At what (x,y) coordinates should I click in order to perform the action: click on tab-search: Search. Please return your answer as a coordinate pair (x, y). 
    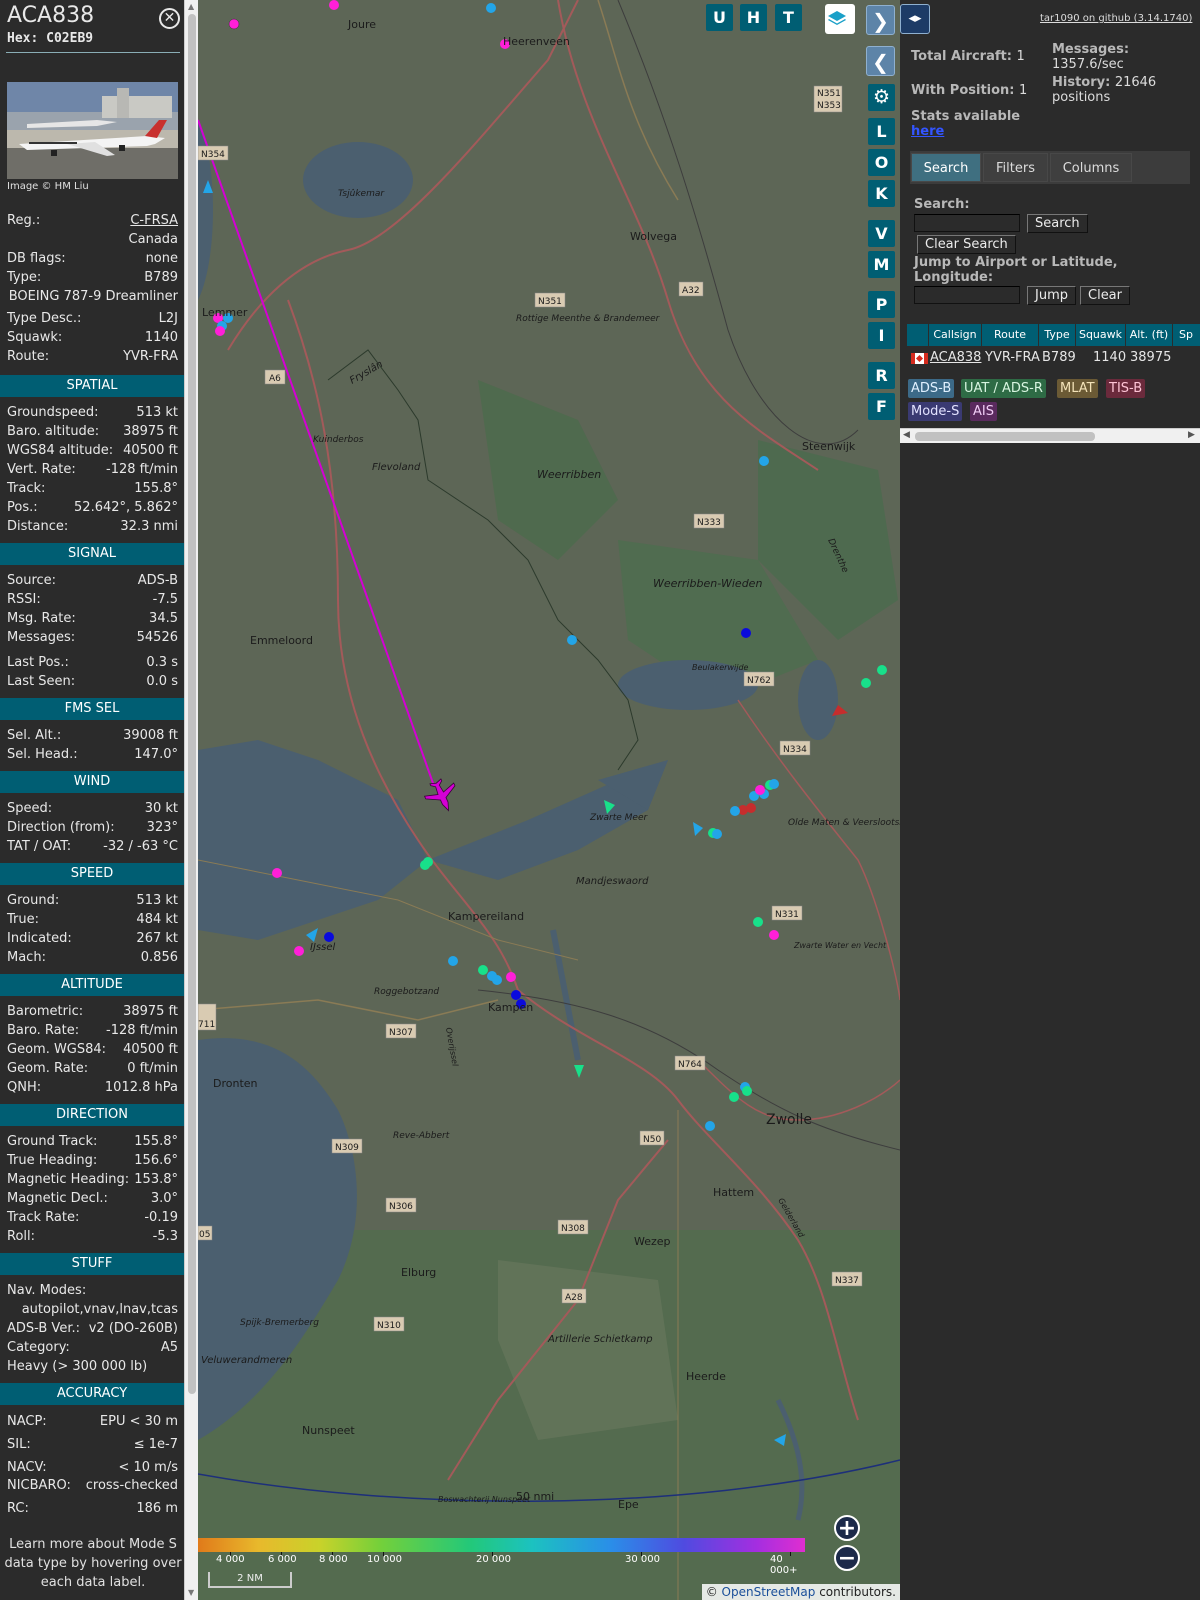
    Looking at the image, I should click on (946, 167).